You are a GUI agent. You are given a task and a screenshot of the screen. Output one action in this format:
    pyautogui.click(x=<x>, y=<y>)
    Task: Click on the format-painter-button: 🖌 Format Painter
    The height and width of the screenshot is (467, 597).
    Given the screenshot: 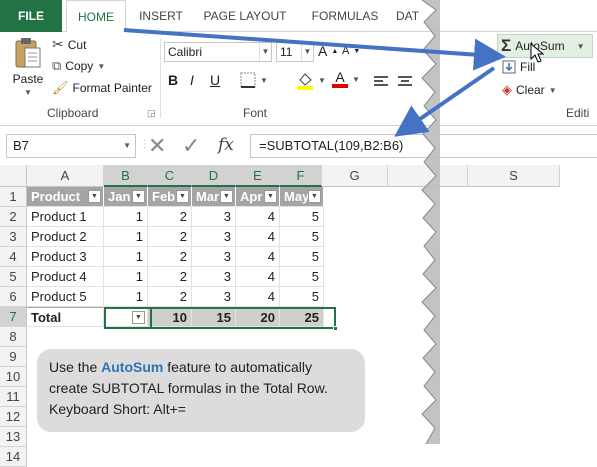 What is the action you would take?
    pyautogui.click(x=102, y=88)
    